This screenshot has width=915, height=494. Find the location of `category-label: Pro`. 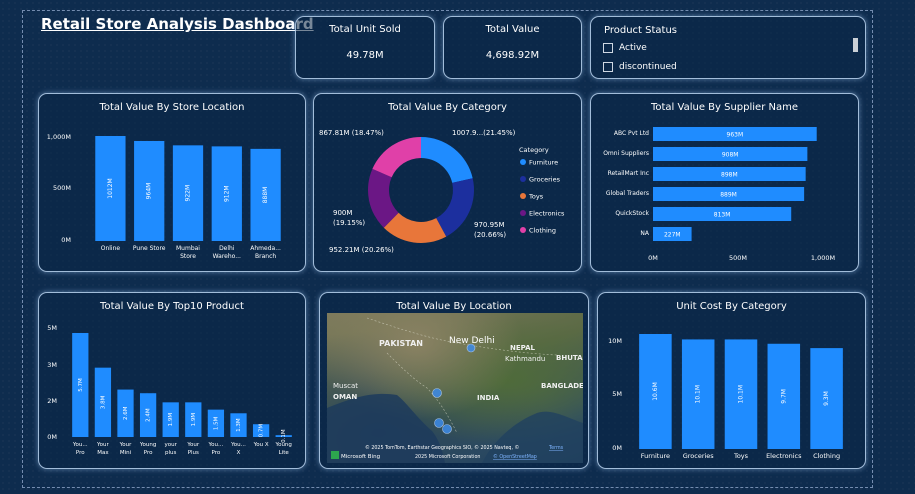

category-label: Pro is located at coordinates (148, 453).